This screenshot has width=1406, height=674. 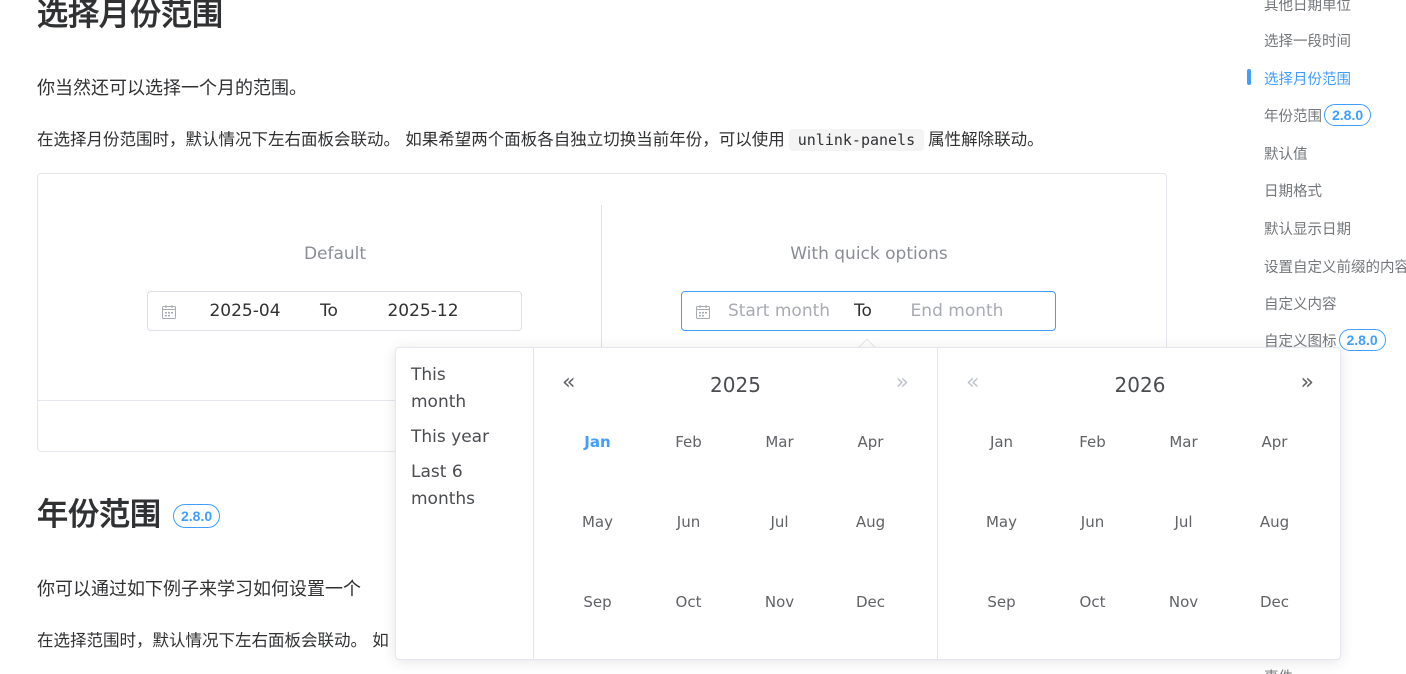 What do you see at coordinates (870, 632) in the screenshot?
I see `month-cell: Dec` at bounding box center [870, 632].